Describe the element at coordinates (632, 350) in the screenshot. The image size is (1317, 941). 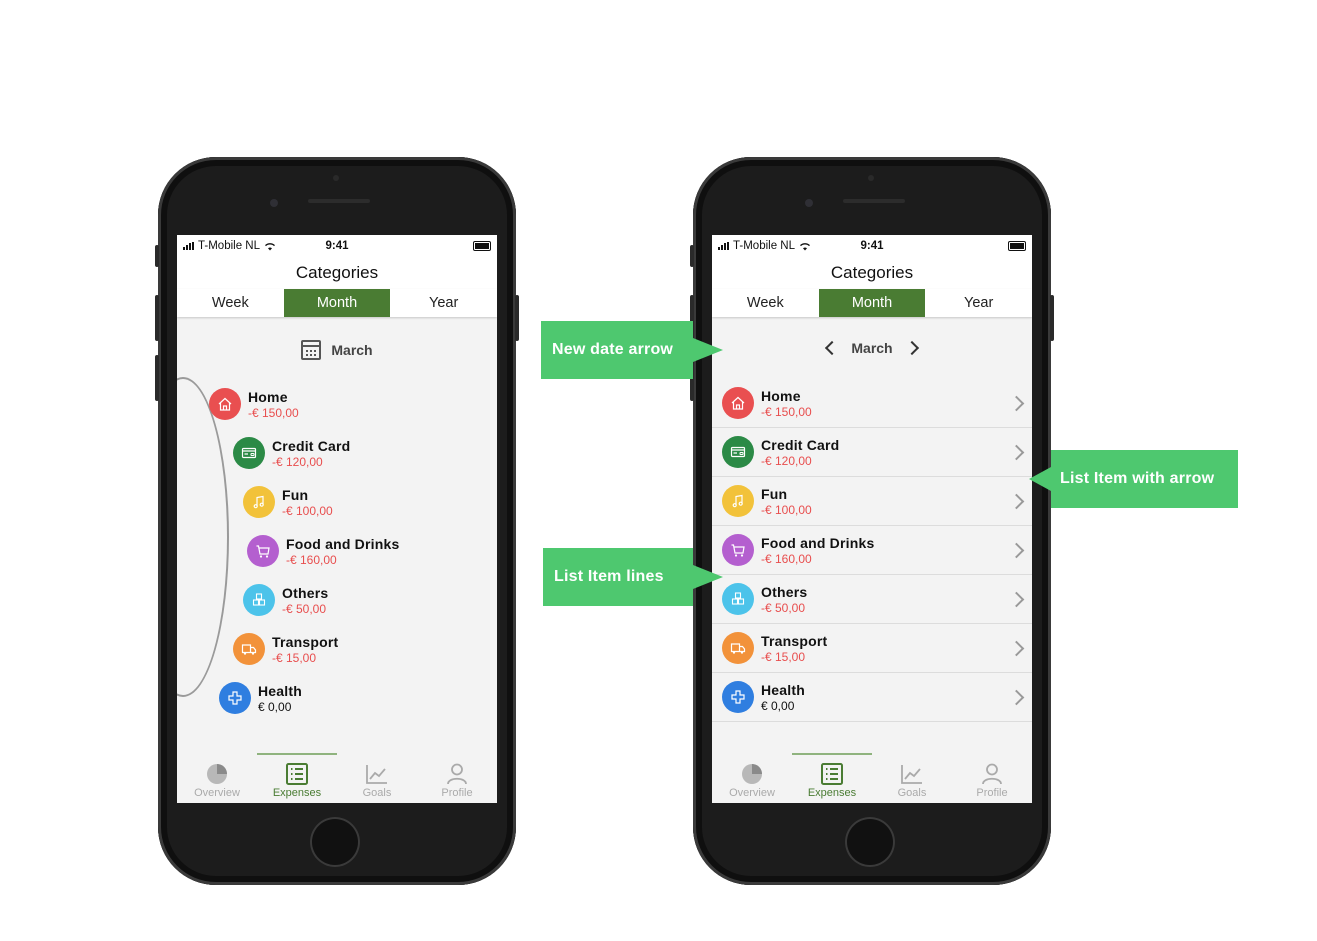
I see `callout-new-date-arrow: New date arrow` at that location.